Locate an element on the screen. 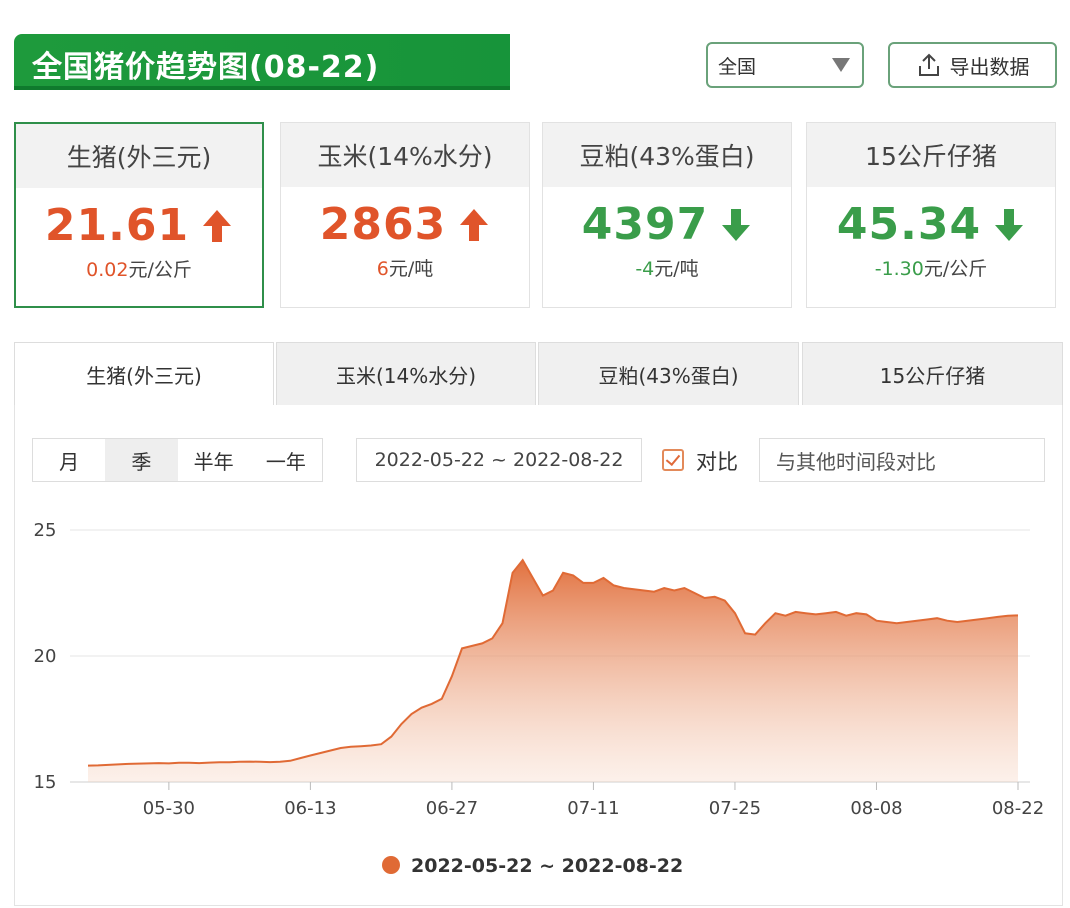 This screenshot has width=1070, height=908. y-tick-label: 20 is located at coordinates (45, 656).